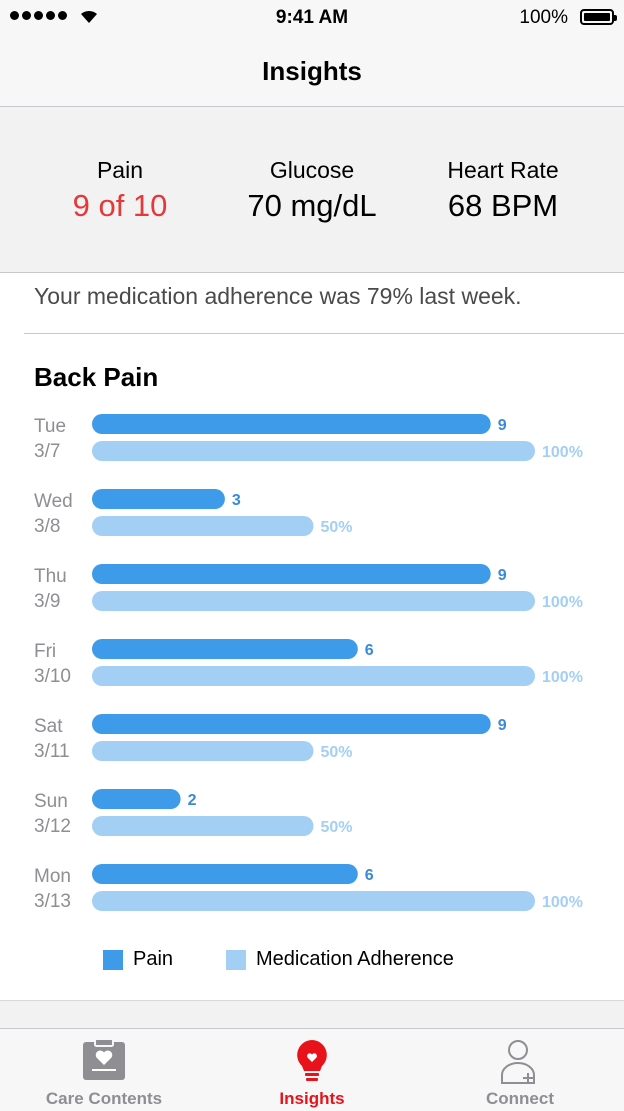 The height and width of the screenshot is (1111, 624). Describe the element at coordinates (312, 1014) in the screenshot. I see `section-separator` at that location.